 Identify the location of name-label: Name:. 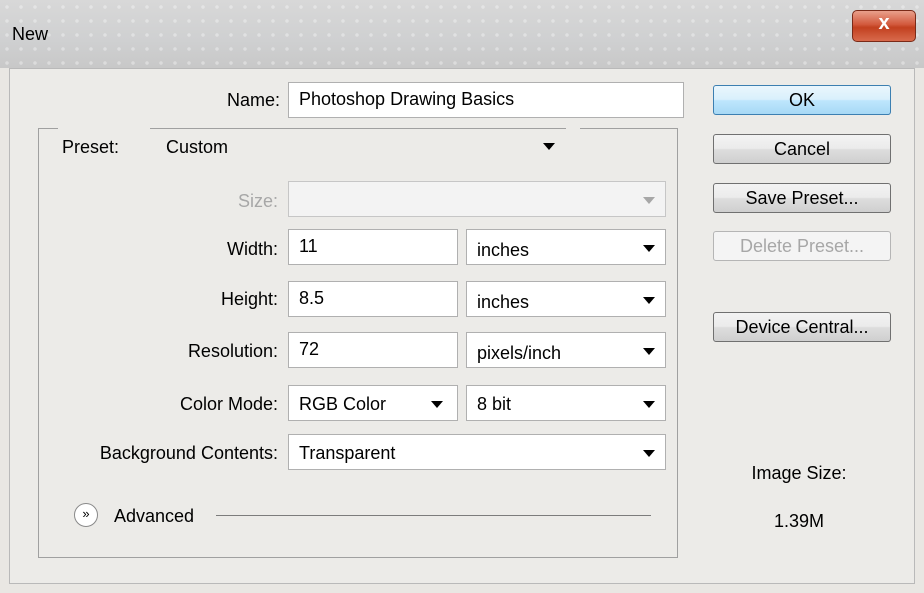
(253, 100).